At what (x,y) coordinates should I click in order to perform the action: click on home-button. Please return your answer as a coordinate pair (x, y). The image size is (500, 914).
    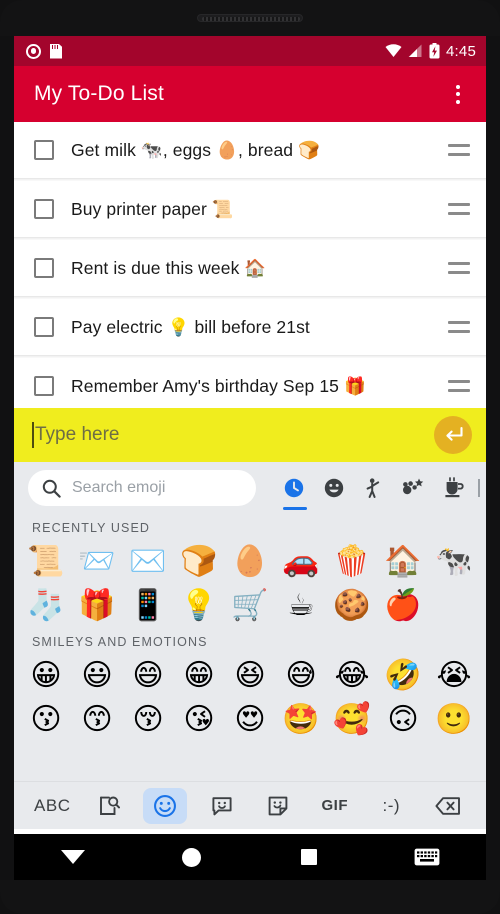
    Looking at the image, I should click on (191, 857).